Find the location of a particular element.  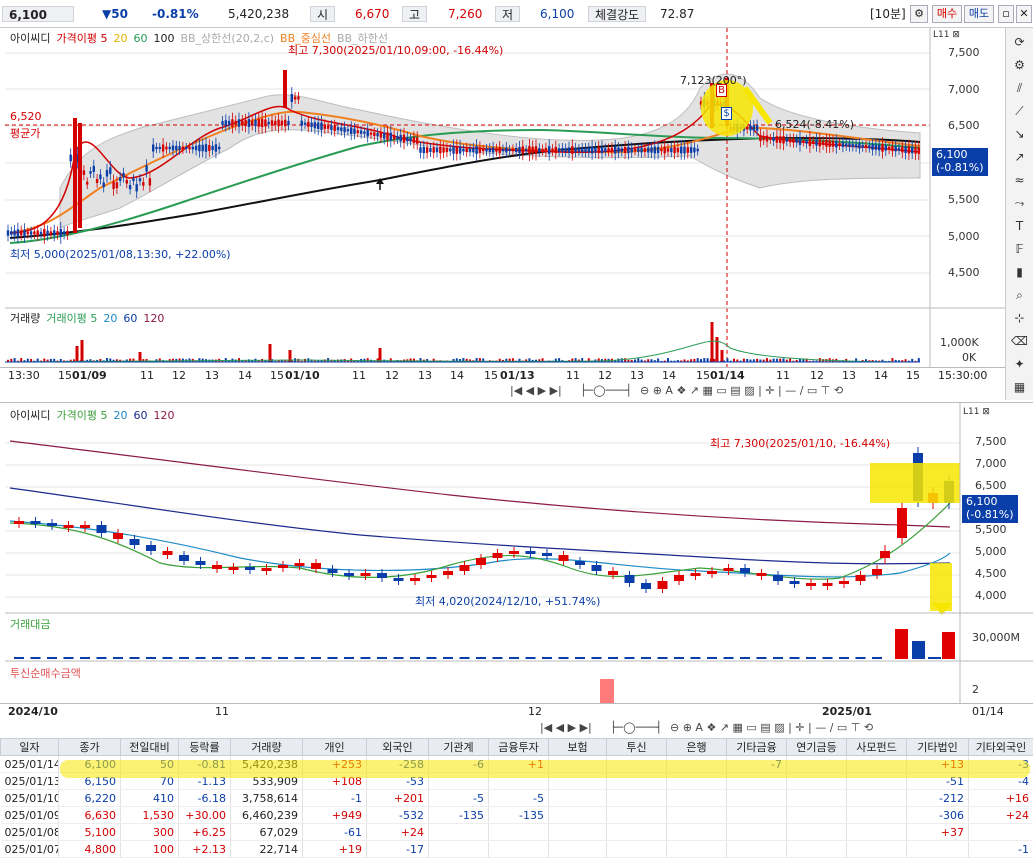

popup-icon: ▫ is located at coordinates (1006, 14).